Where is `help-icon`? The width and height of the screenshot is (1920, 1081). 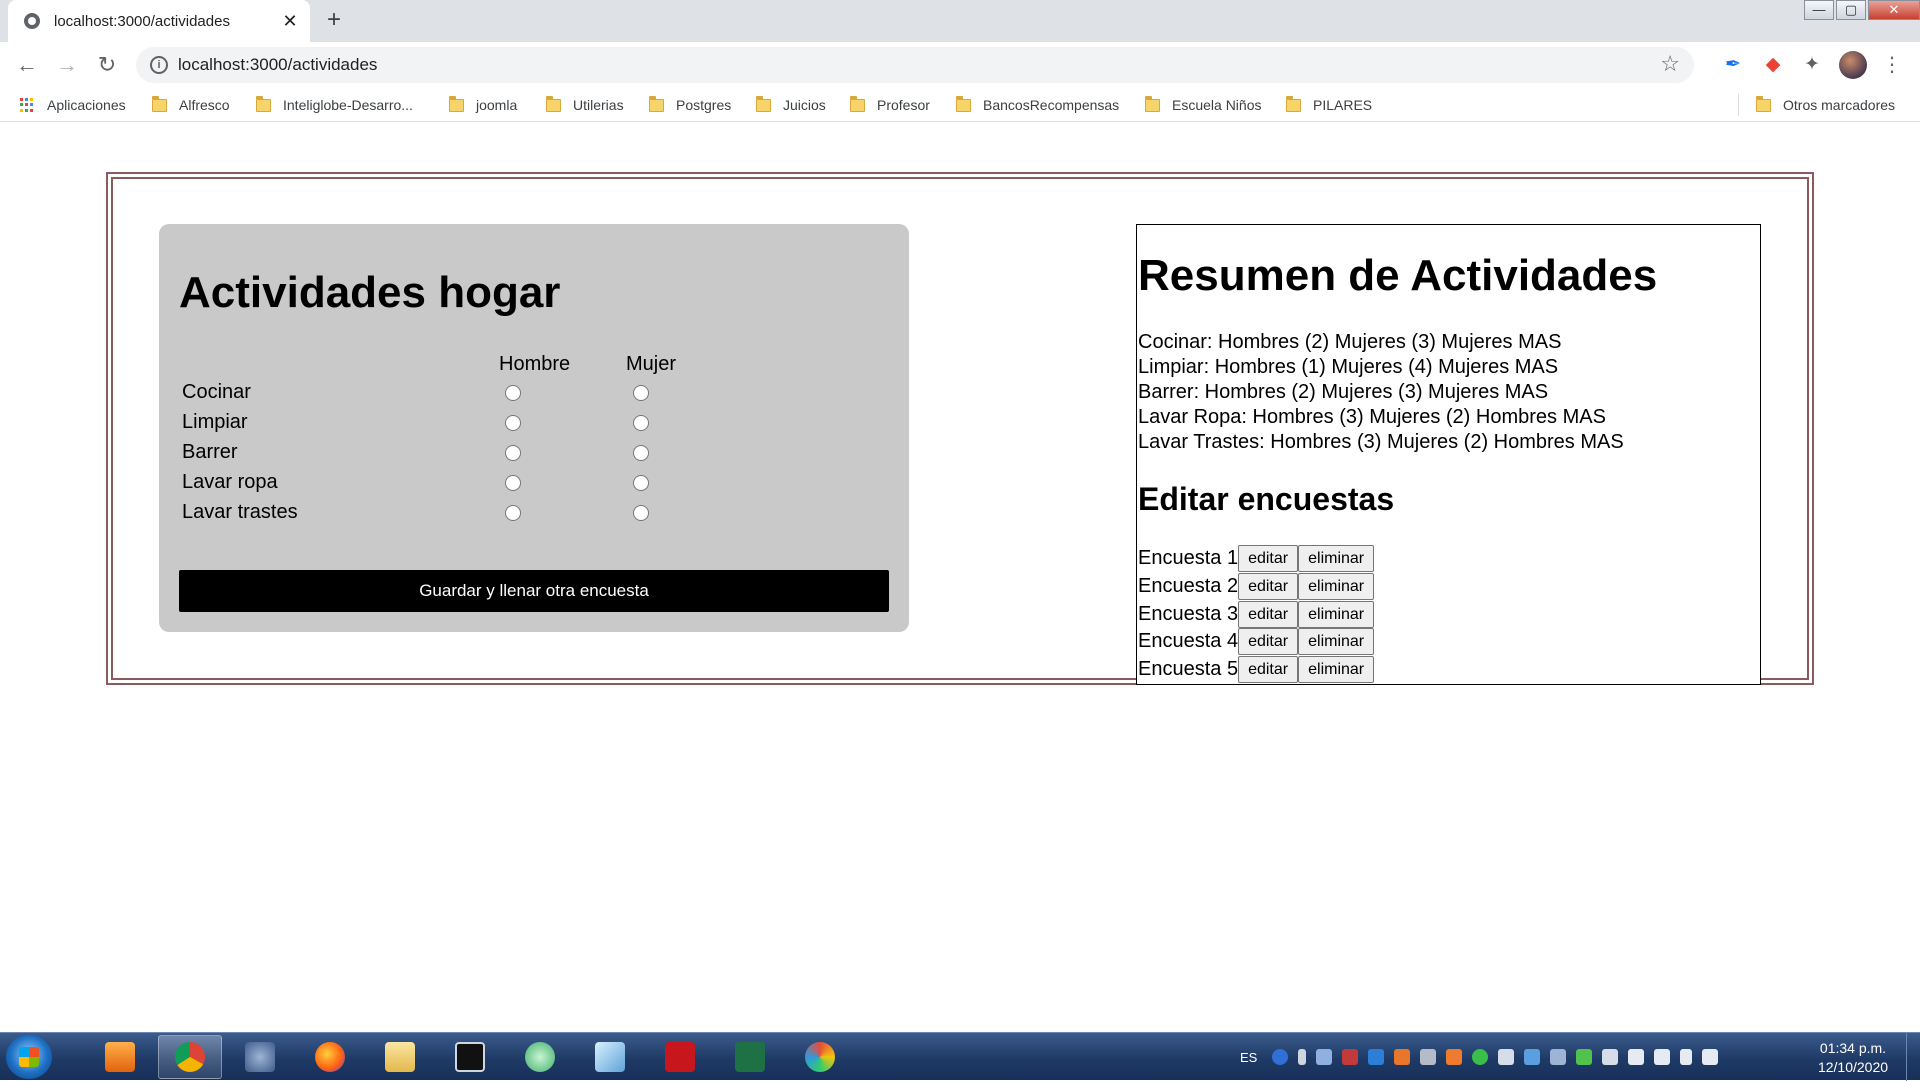
help-icon is located at coordinates (1280, 1057).